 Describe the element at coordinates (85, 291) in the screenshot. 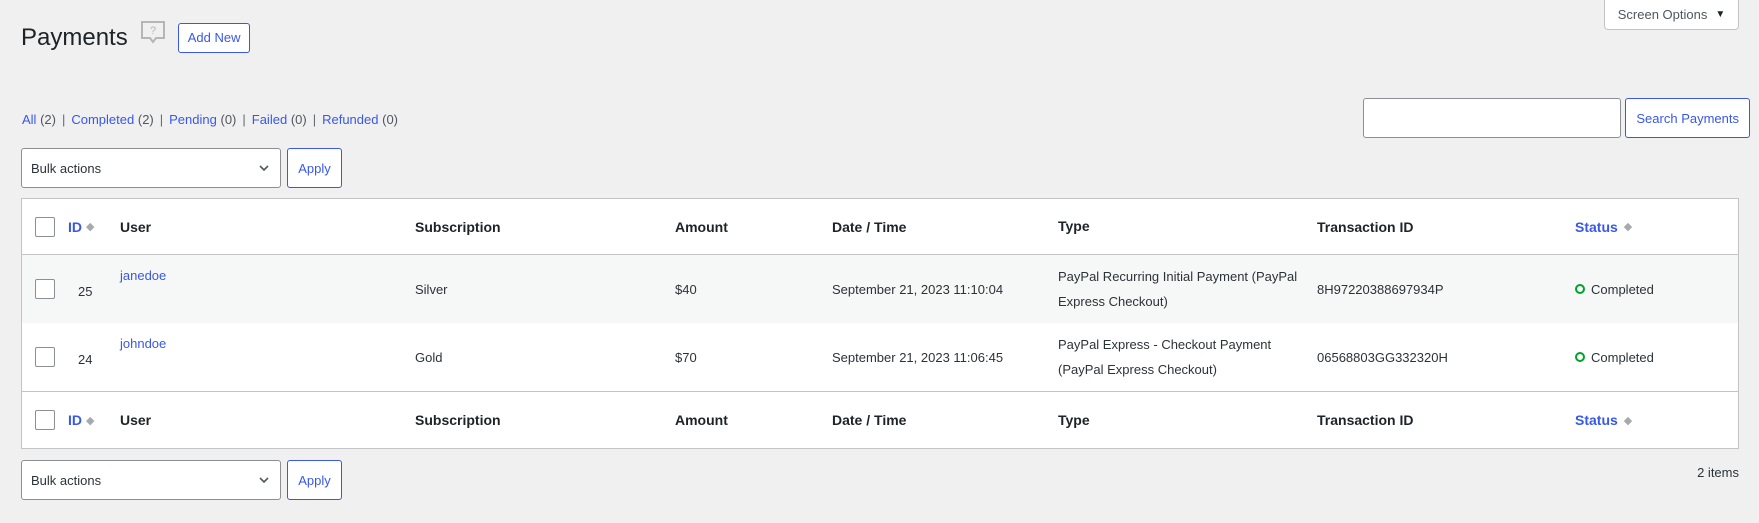

I see `payment-id: 25` at that location.